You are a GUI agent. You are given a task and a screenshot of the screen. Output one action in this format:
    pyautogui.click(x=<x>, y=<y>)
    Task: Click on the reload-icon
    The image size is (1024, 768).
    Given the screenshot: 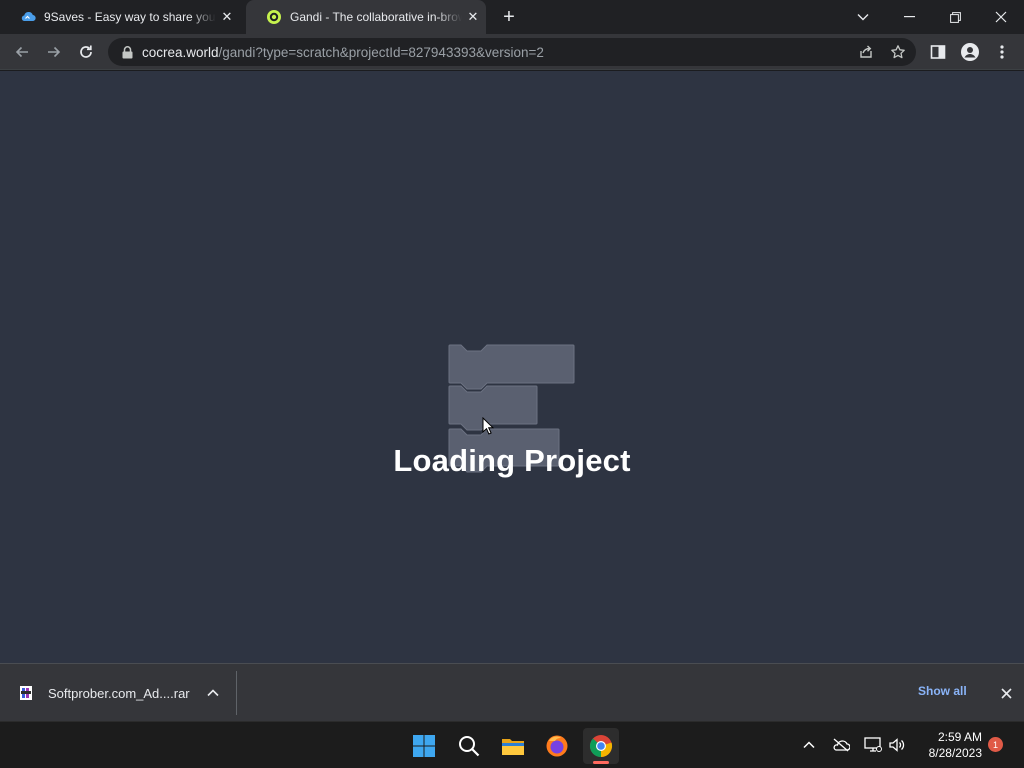 What is the action you would take?
    pyautogui.click(x=86, y=52)
    